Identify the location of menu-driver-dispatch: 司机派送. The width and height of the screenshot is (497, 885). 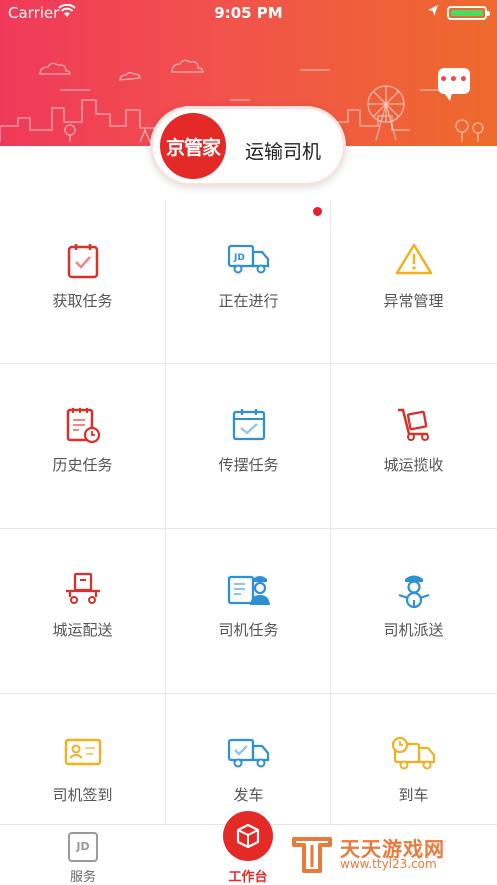
(413, 611).